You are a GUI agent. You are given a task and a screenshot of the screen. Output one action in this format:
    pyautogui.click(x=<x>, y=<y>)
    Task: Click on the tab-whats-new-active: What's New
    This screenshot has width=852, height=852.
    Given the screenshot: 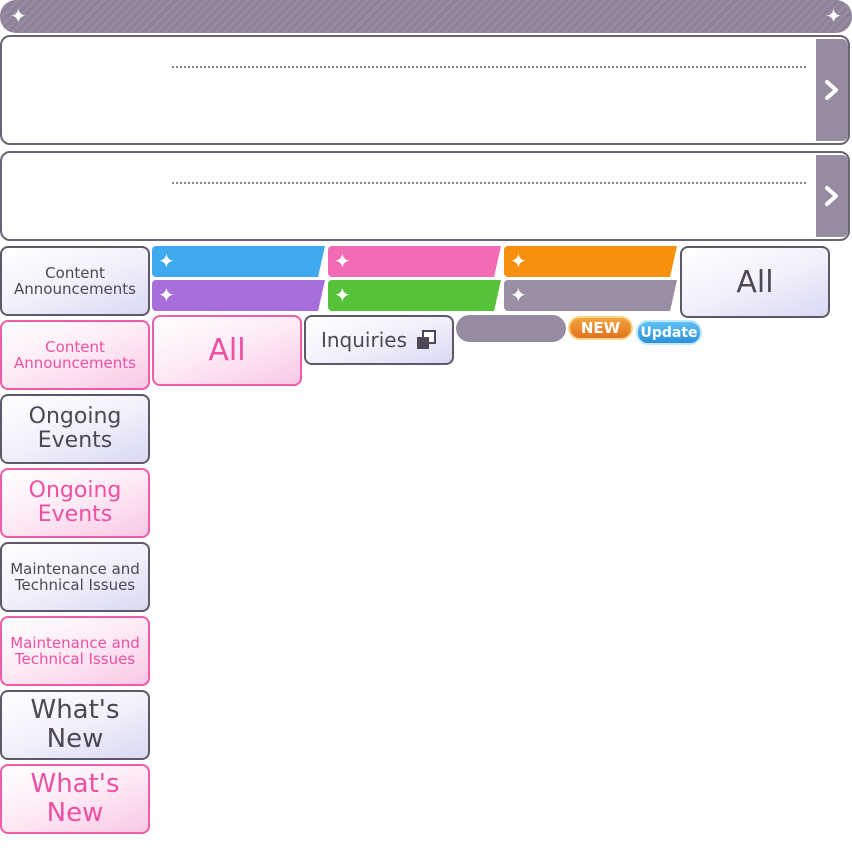 What is the action you would take?
    pyautogui.click(x=75, y=799)
    